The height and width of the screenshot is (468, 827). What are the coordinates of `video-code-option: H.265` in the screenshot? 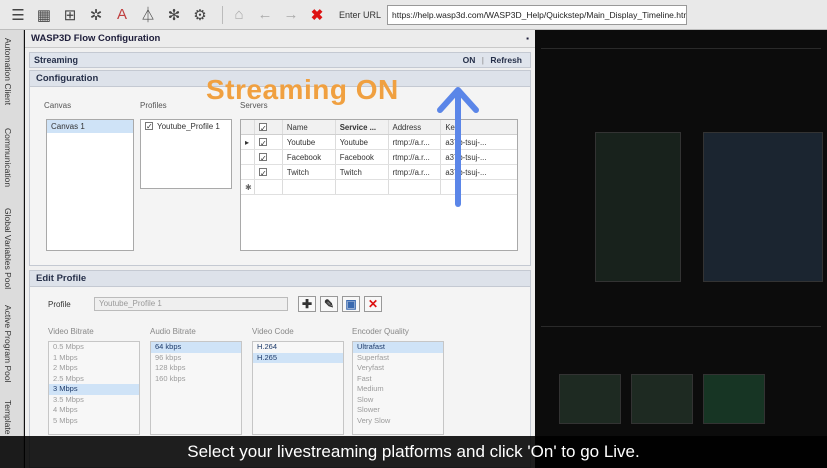 It's located at (298, 357).